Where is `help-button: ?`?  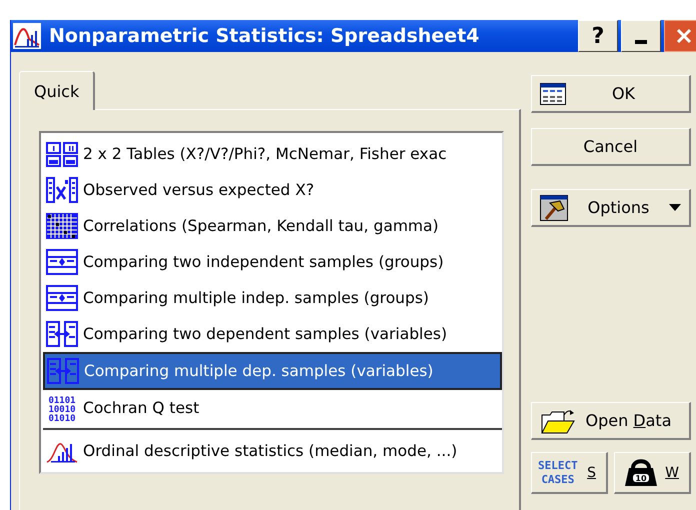 help-button: ? is located at coordinates (598, 36).